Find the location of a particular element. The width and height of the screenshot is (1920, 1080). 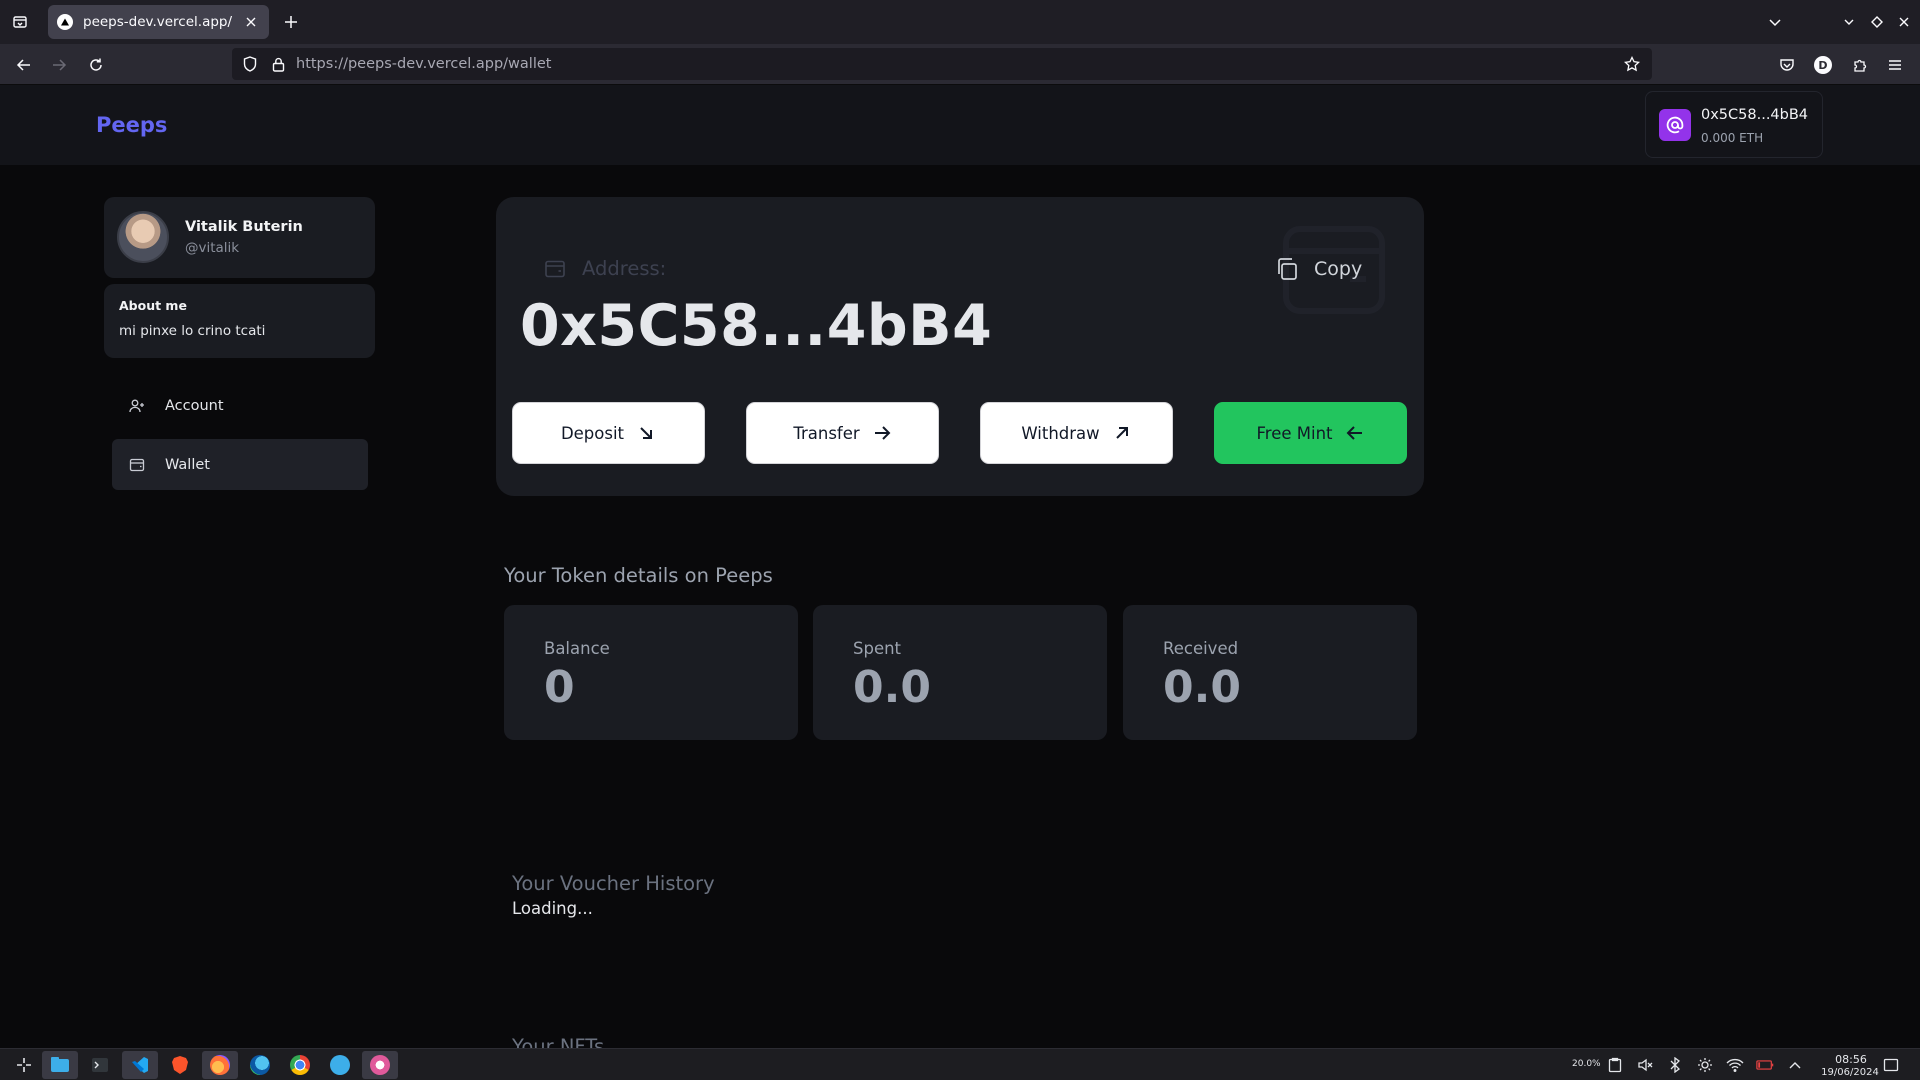

tab-title: peeps-dev.vercel.app/ is located at coordinates (158, 22).